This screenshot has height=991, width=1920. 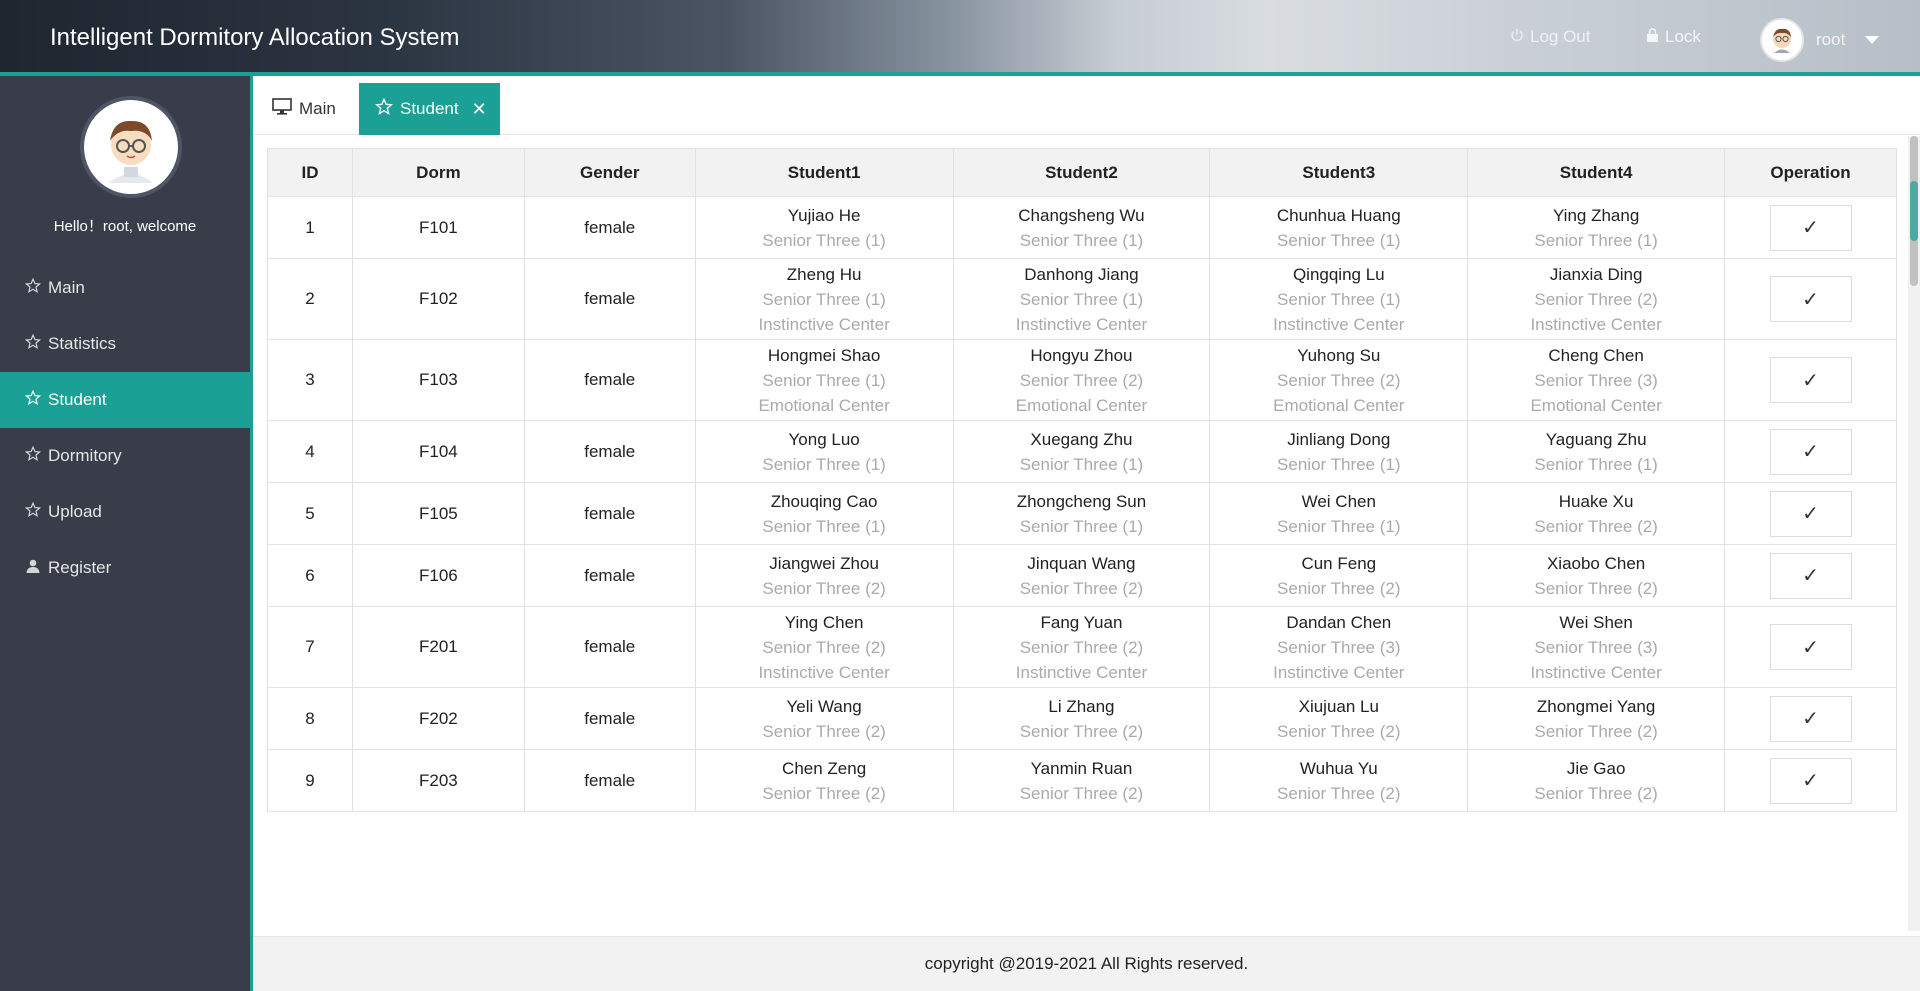 I want to click on student-name: Yujiao He, so click(x=824, y=215).